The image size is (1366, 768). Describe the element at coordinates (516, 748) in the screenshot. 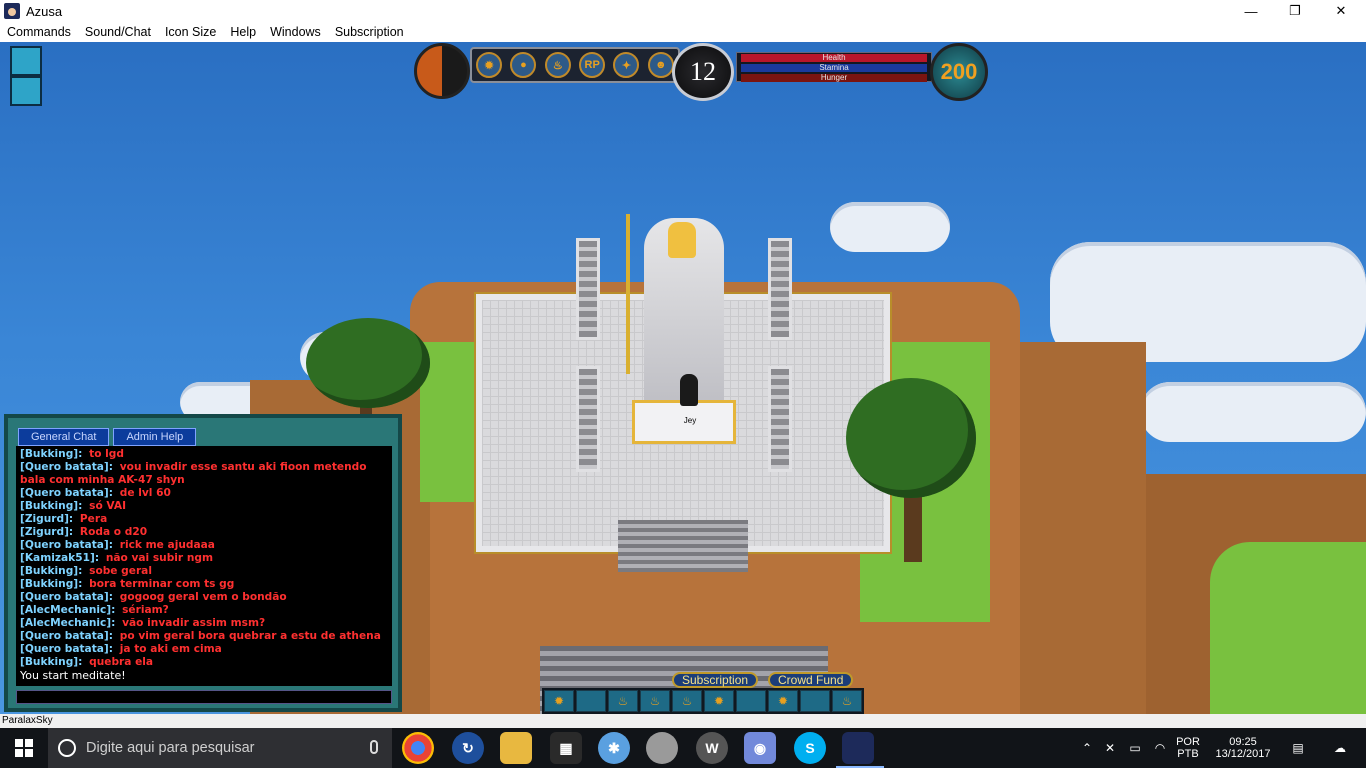

I see `folder-icon` at that location.